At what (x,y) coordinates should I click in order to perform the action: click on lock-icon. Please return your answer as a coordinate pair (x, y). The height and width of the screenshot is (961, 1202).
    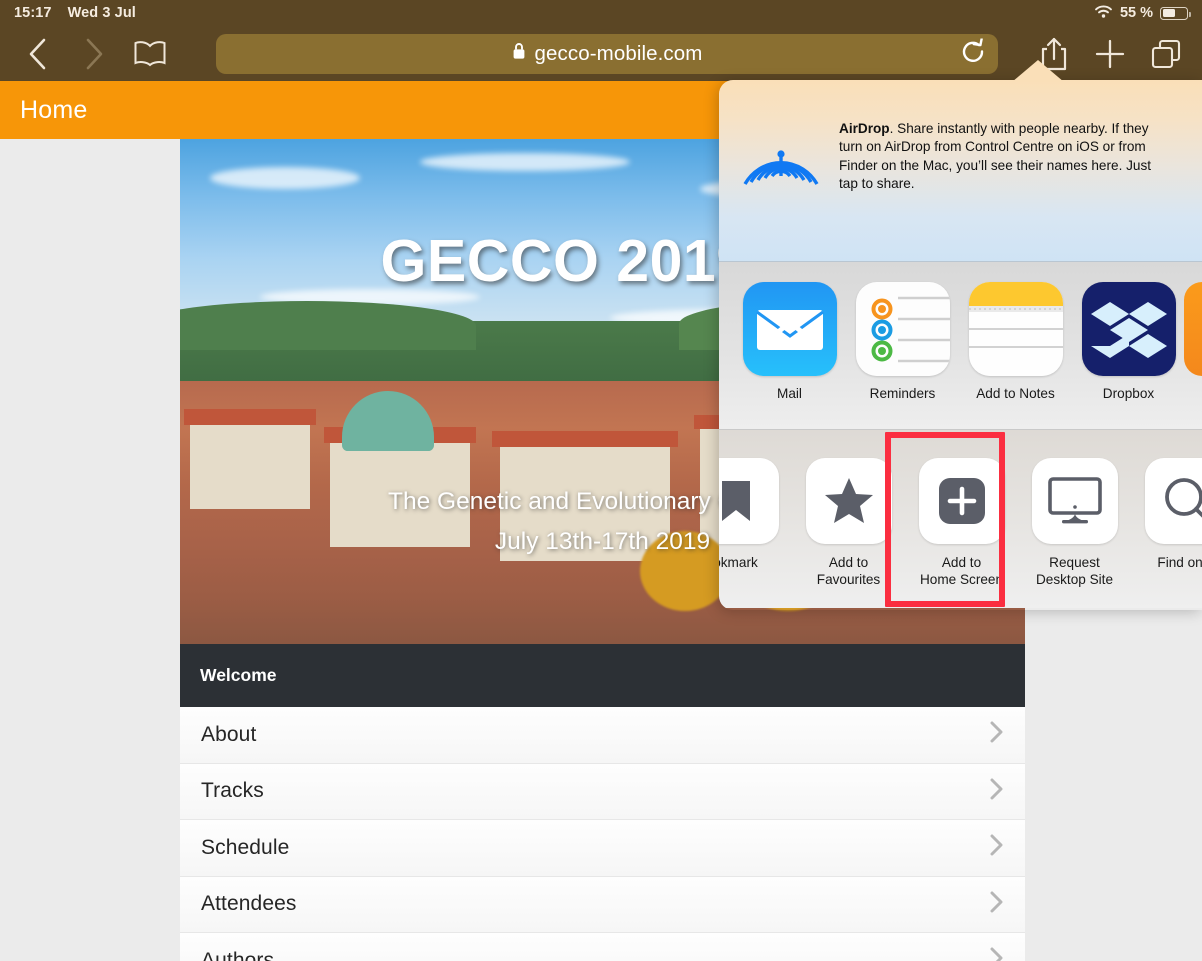
    Looking at the image, I should click on (519, 53).